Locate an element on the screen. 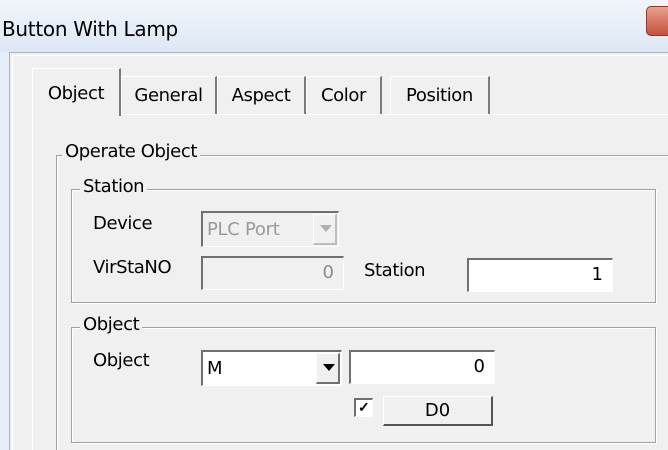 The width and height of the screenshot is (668, 450). tab-general: General is located at coordinates (169, 95).